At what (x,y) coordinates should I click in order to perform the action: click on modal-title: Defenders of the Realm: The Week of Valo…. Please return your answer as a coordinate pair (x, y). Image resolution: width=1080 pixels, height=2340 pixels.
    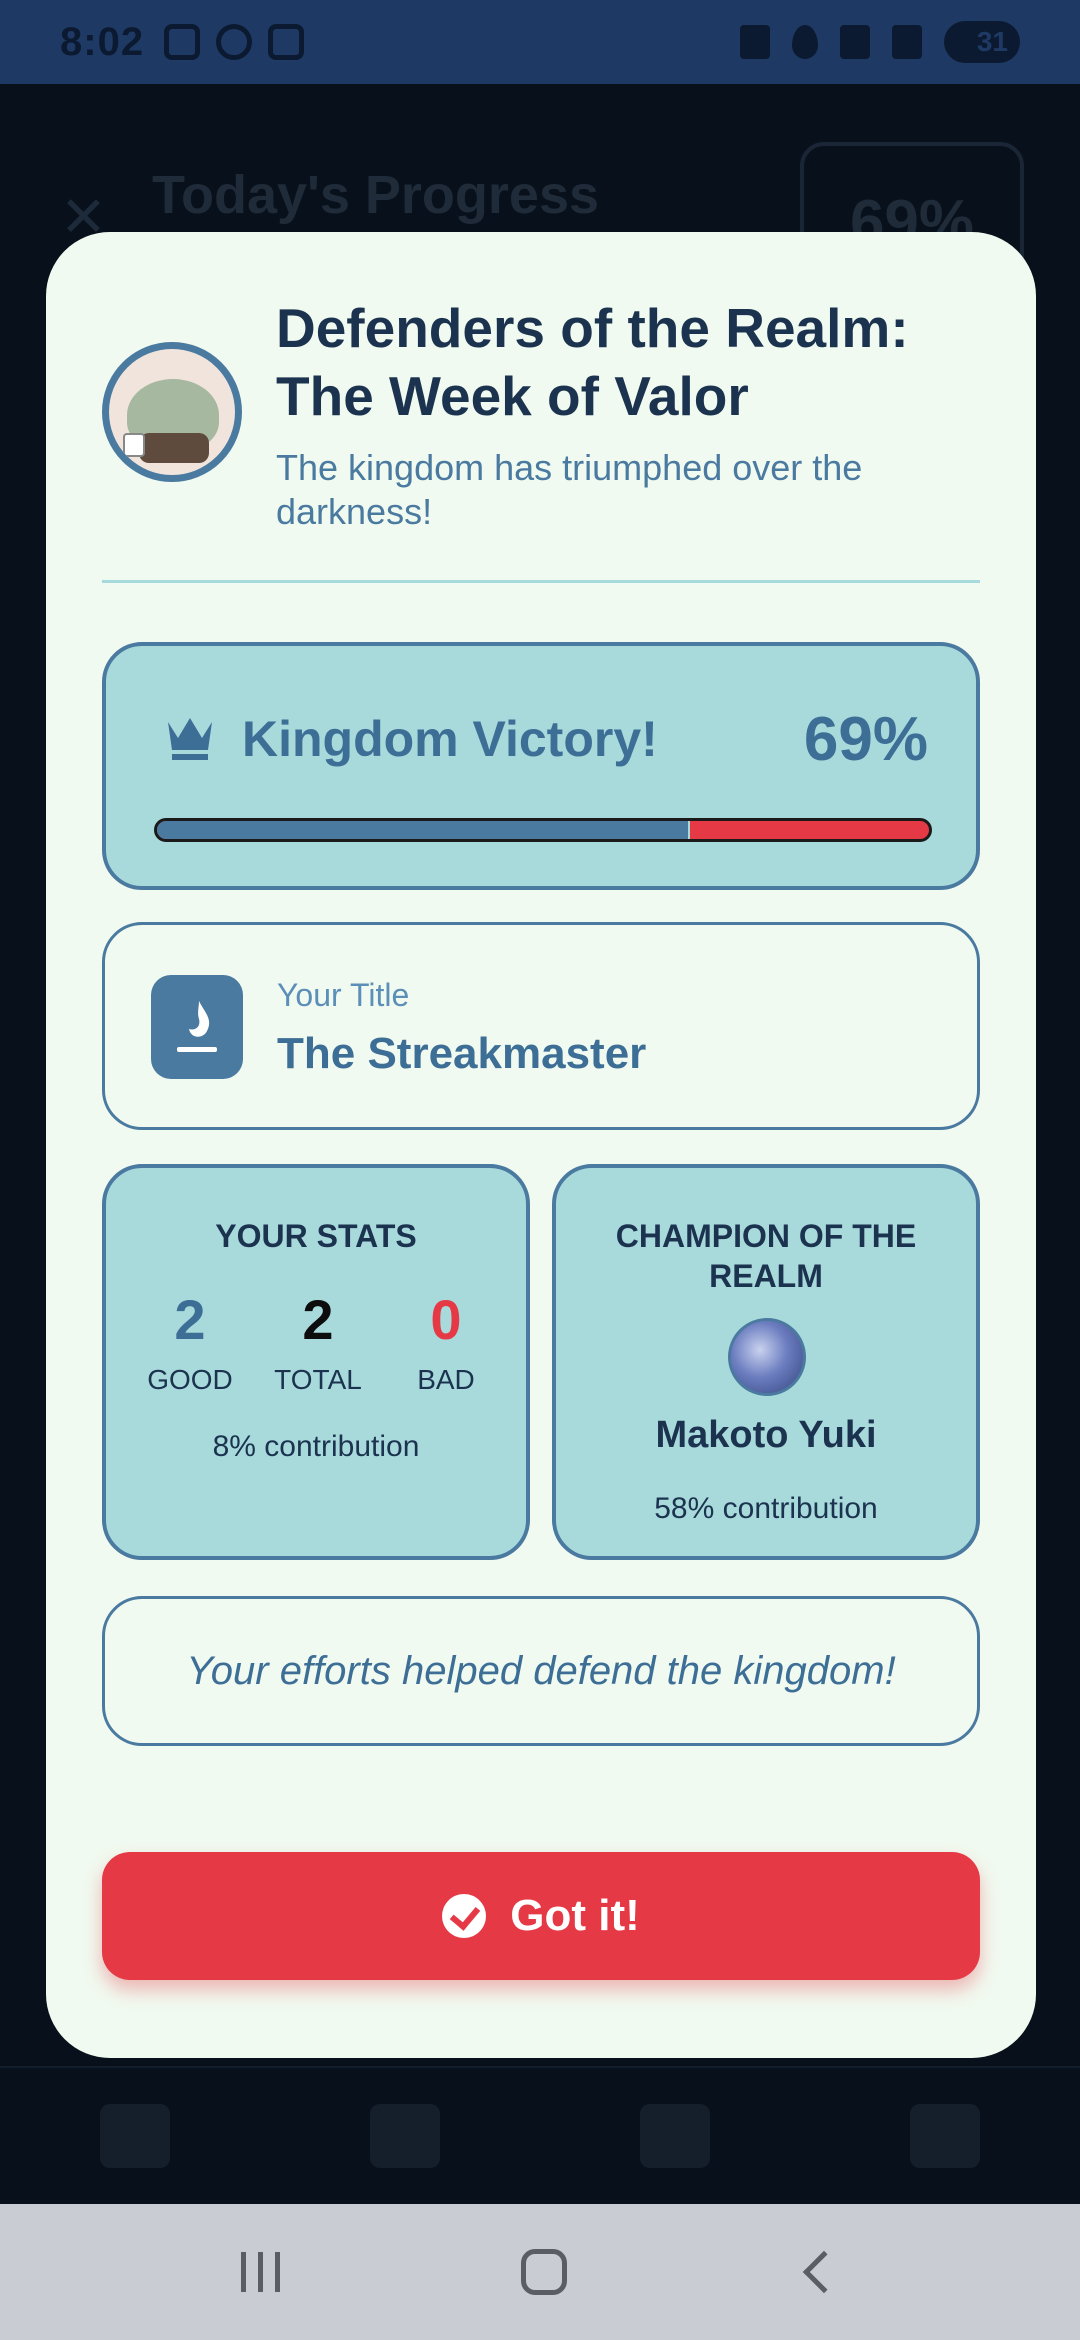
    Looking at the image, I should click on (592, 362).